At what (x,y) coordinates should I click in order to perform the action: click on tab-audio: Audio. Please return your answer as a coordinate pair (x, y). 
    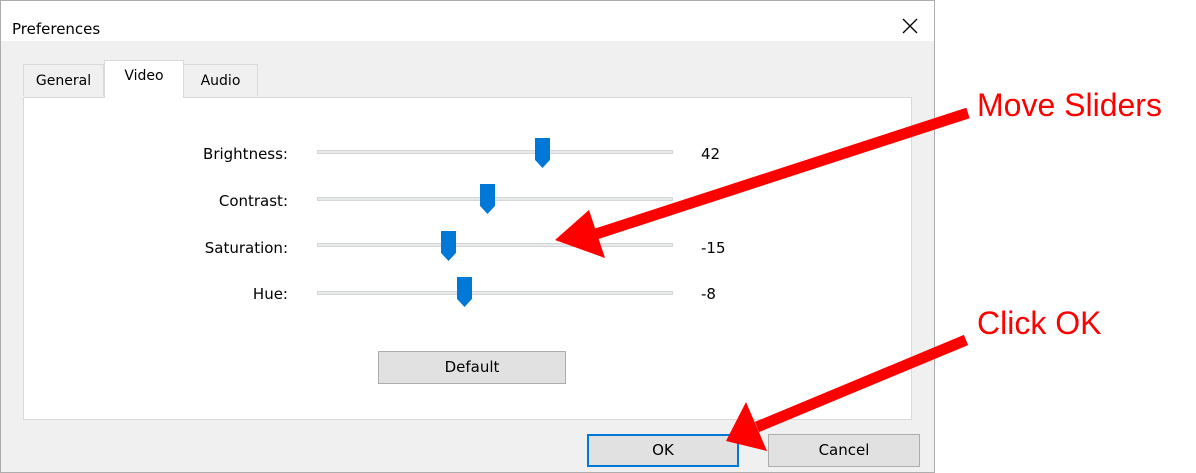
    Looking at the image, I should click on (220, 80).